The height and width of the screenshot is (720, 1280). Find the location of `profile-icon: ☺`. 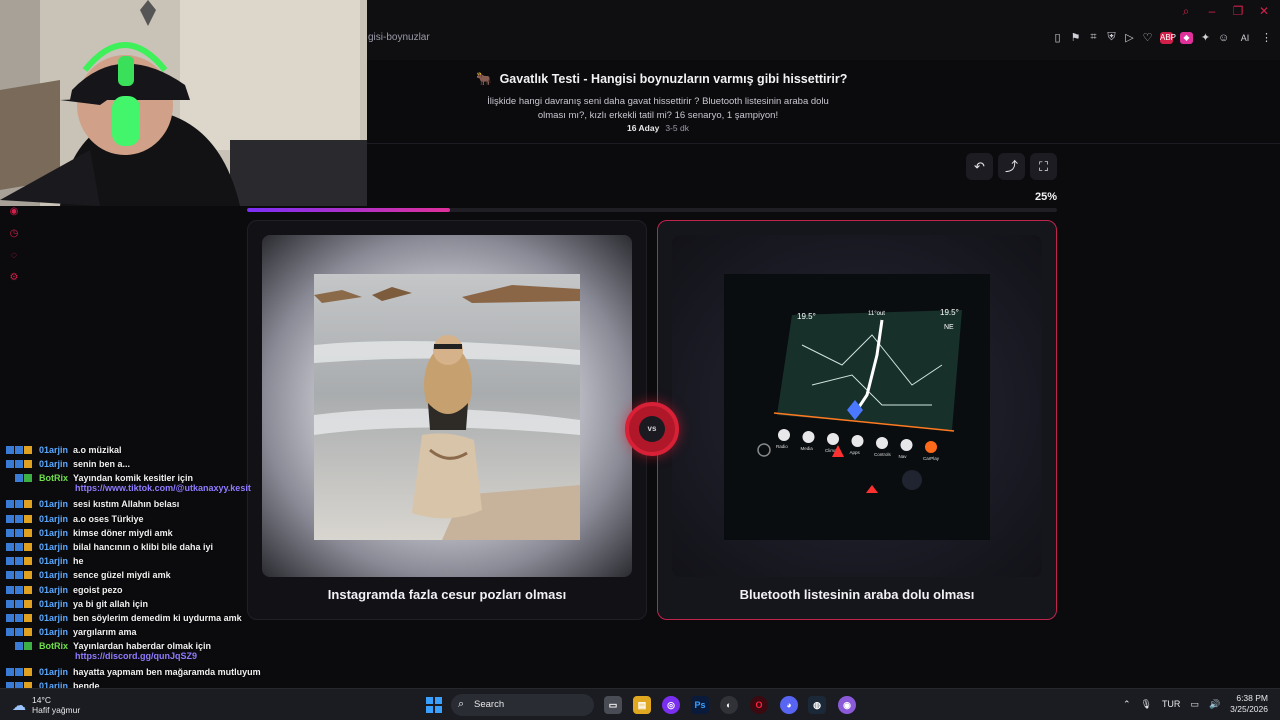

profile-icon: ☺ is located at coordinates (1223, 38).